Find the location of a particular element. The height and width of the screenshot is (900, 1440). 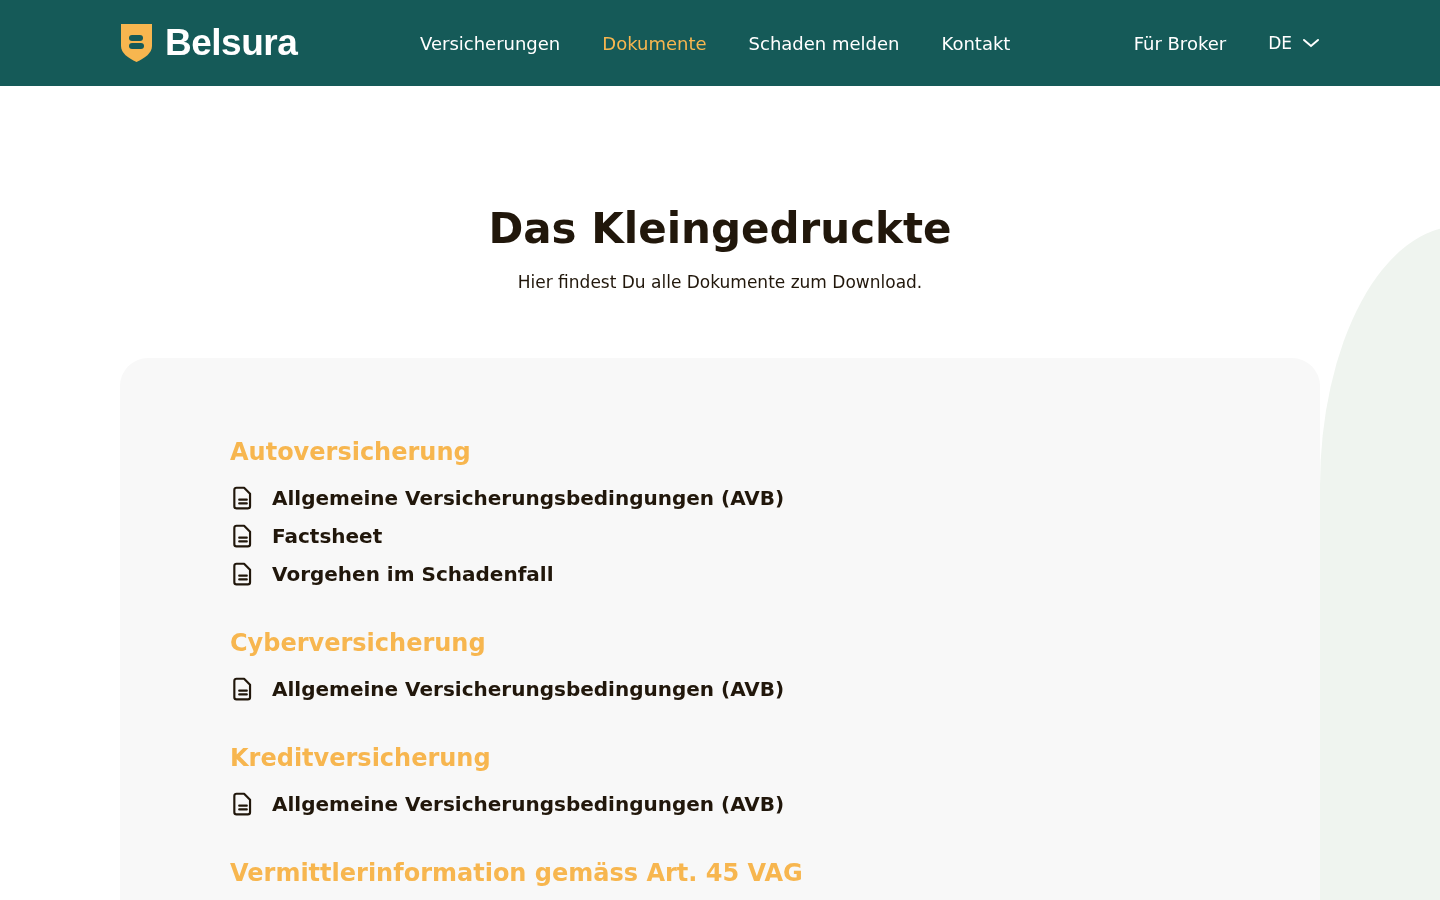

document-link: Factsheet is located at coordinates (306, 536).